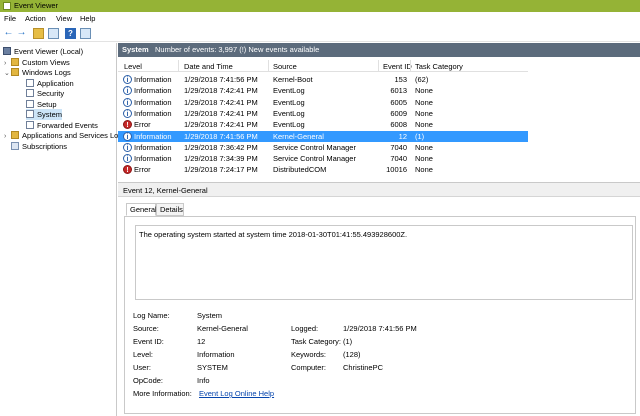 The height and width of the screenshot is (416, 640). Describe the element at coordinates (201, 341) in the screenshot. I see `value-event-id: 12` at that location.